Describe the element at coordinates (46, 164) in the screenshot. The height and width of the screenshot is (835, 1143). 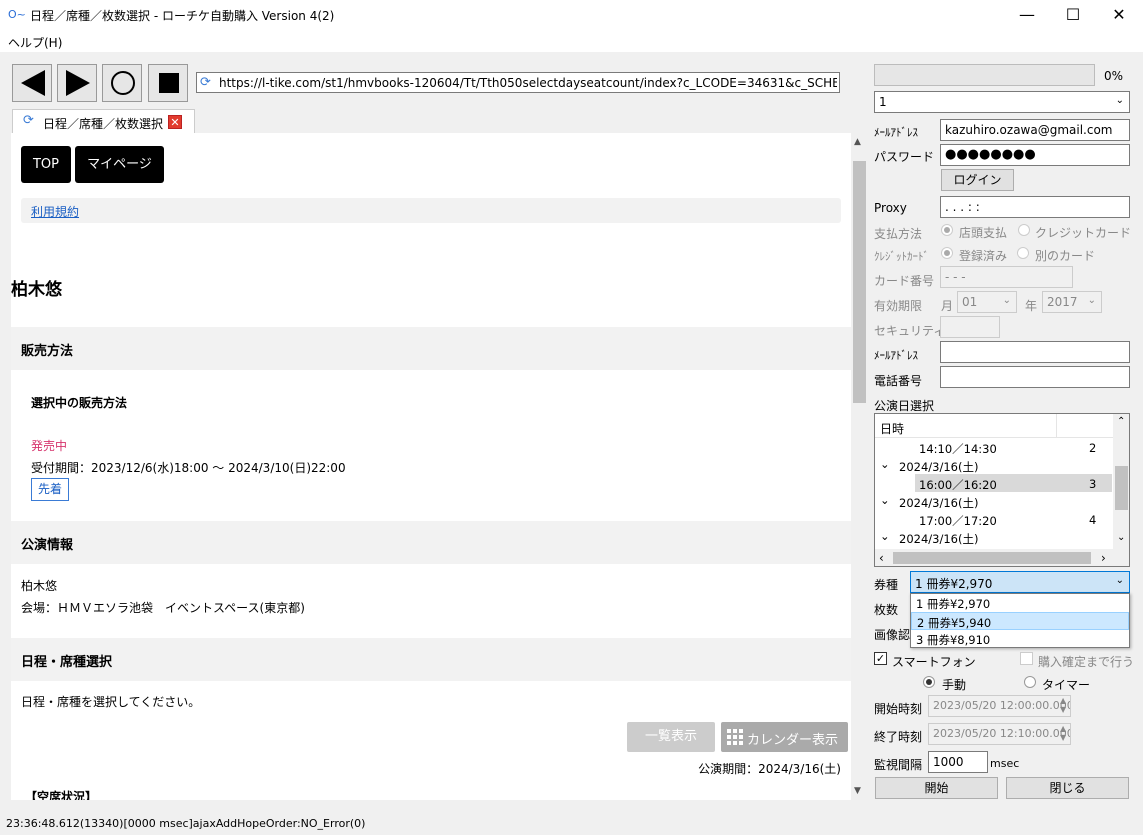
I see `top-button: TOP` at that location.